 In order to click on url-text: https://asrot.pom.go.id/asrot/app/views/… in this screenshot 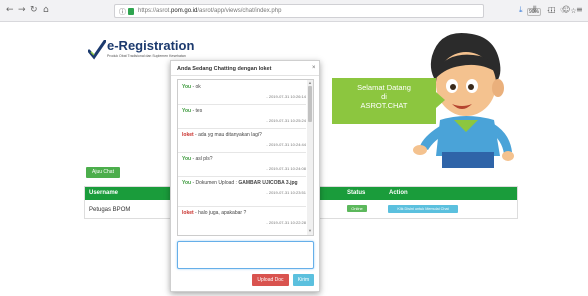, I will do `click(209, 11)`.